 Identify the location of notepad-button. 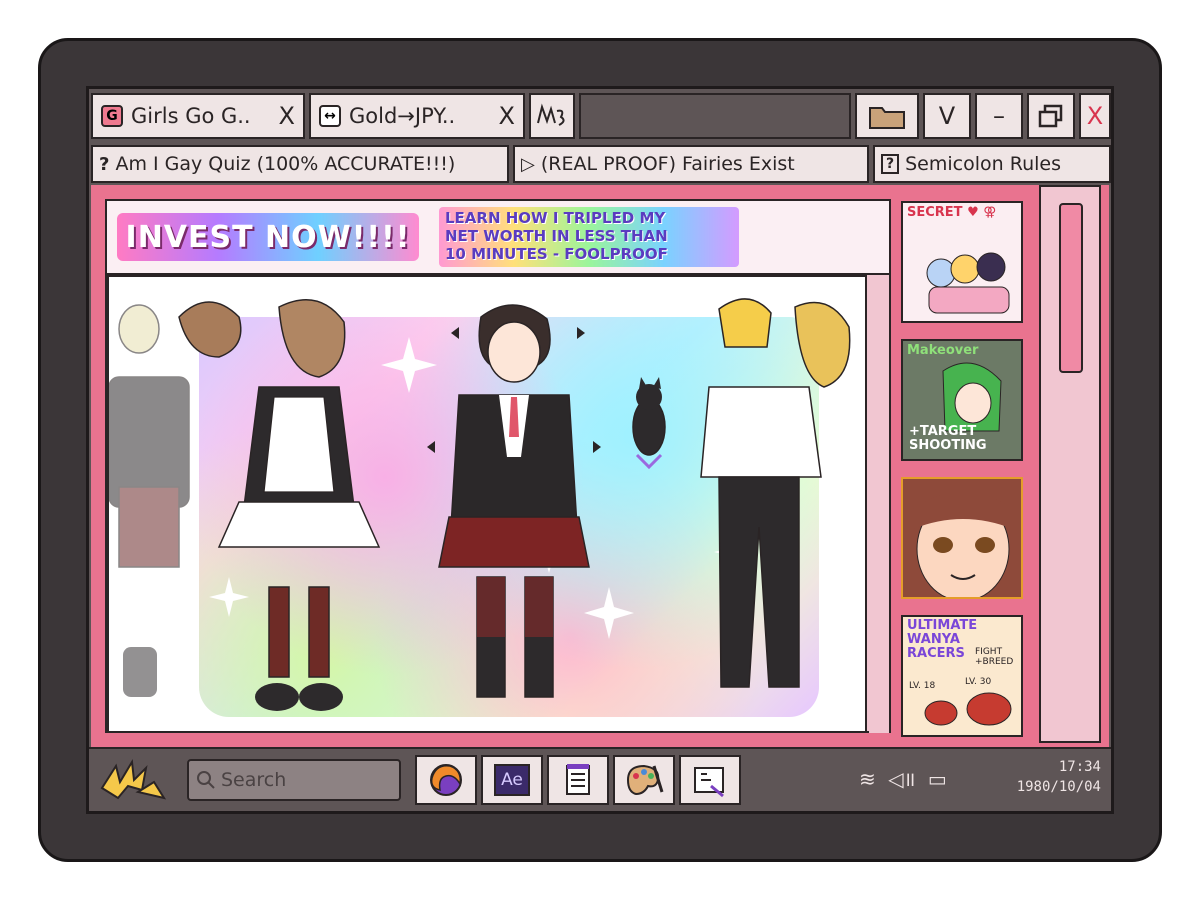
(578, 780).